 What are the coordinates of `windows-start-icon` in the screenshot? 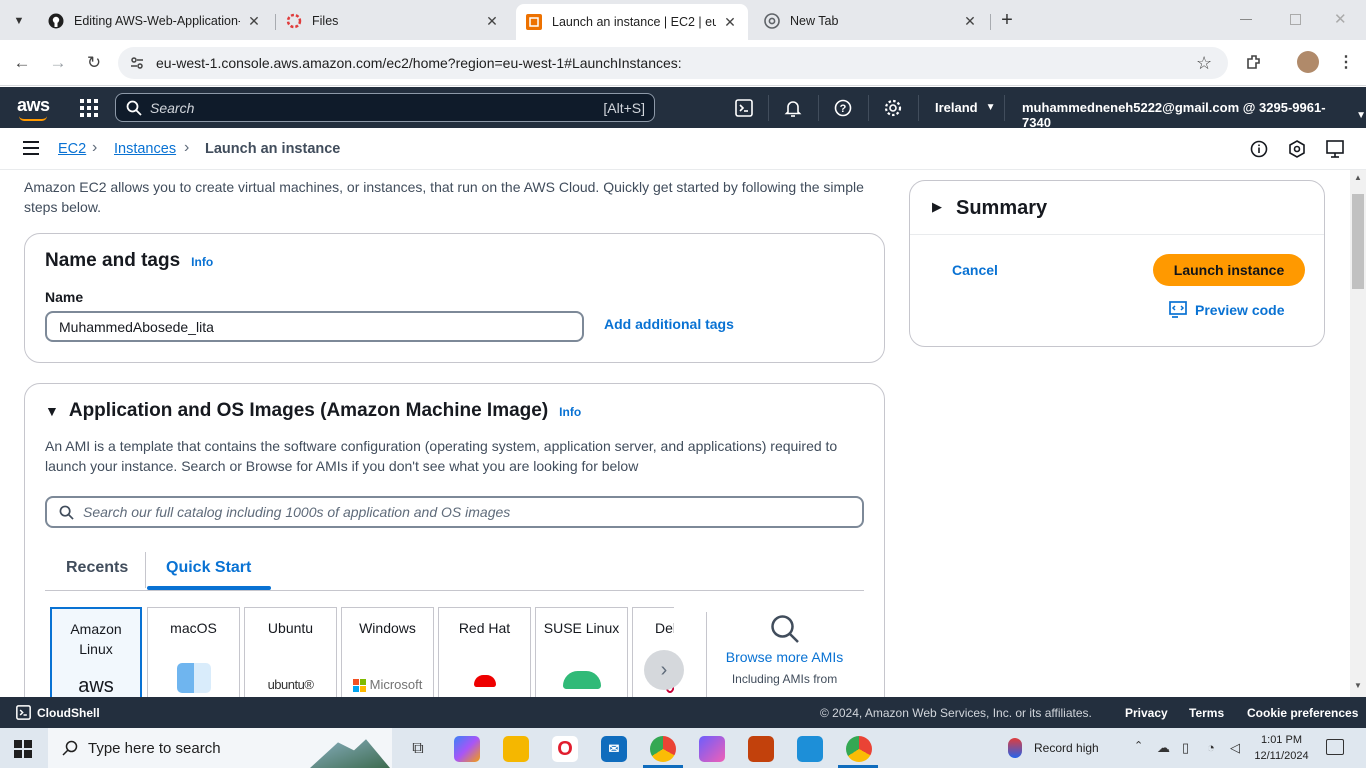 It's located at (23, 751).